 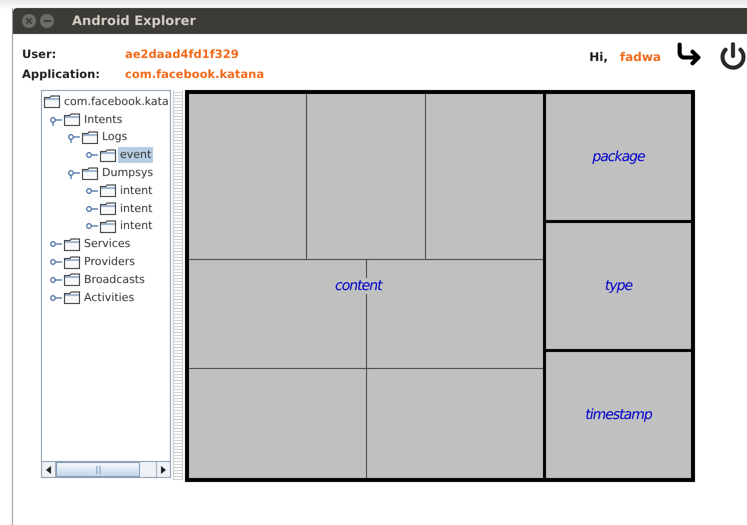 I want to click on turn-arrow-icon, so click(x=689, y=54).